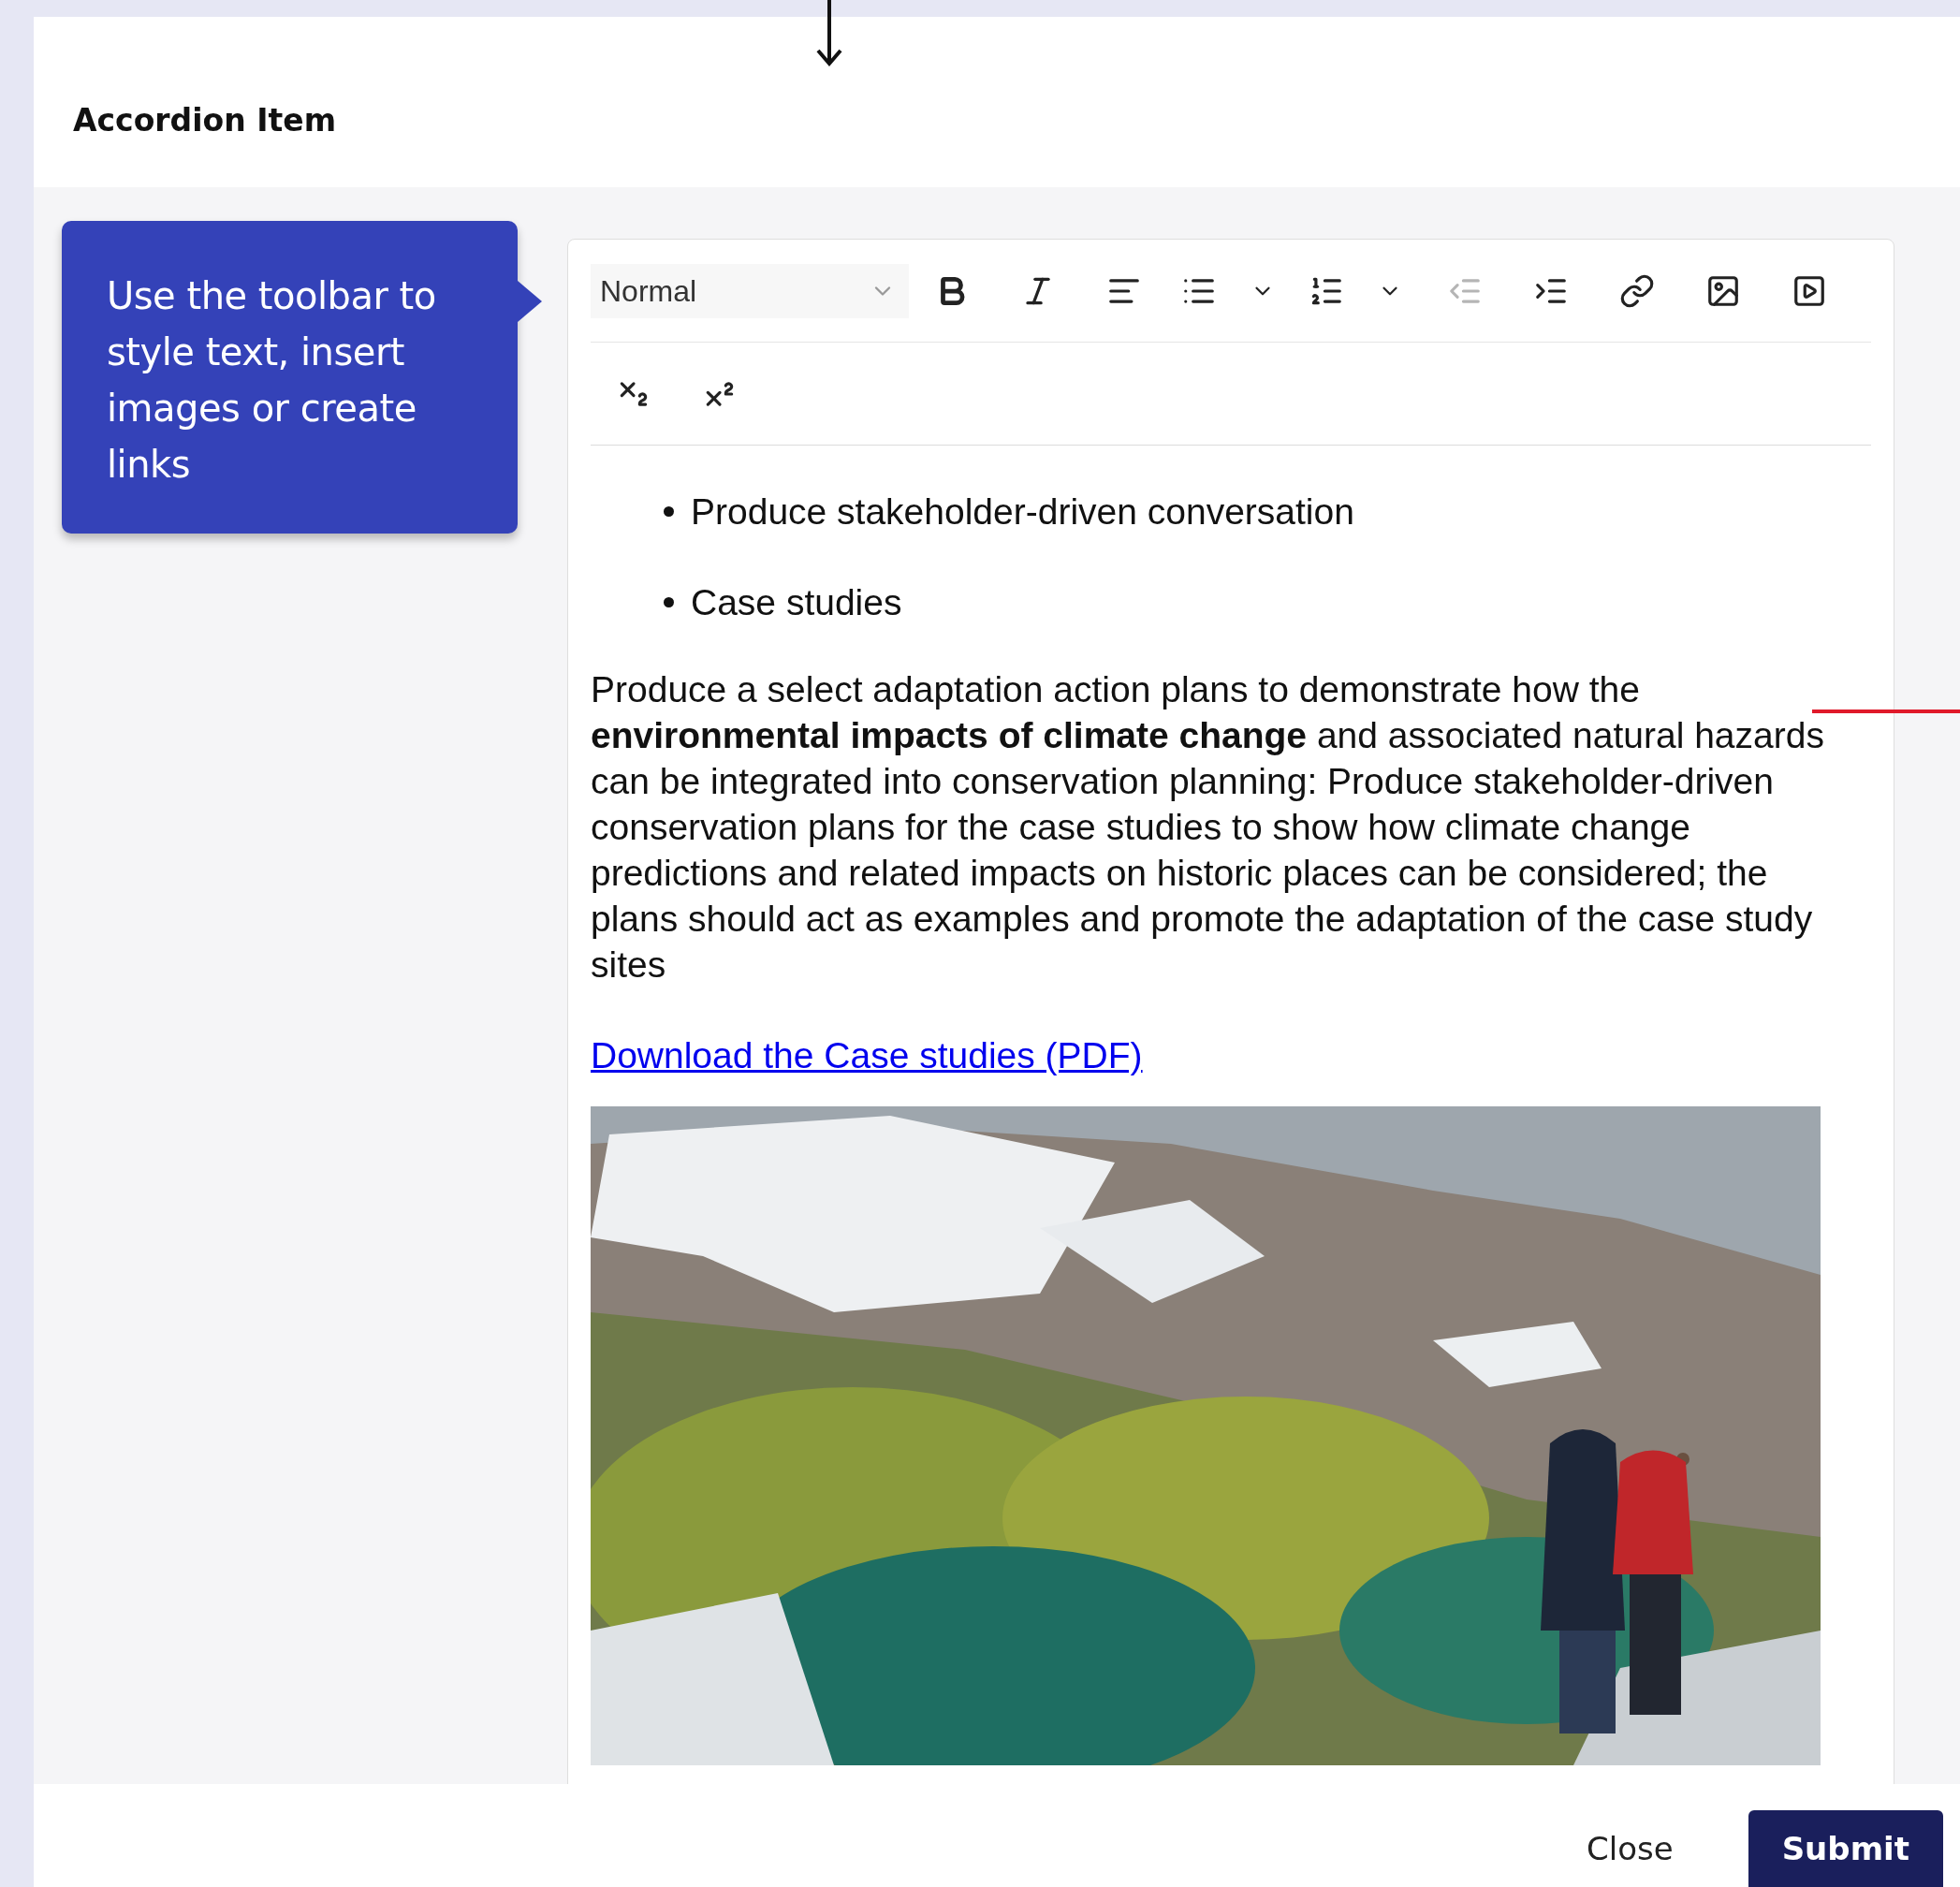 This screenshot has width=1960, height=1887. I want to click on tooltip-text: Use the toolbar to style text, insert images or create links, so click(272, 380).